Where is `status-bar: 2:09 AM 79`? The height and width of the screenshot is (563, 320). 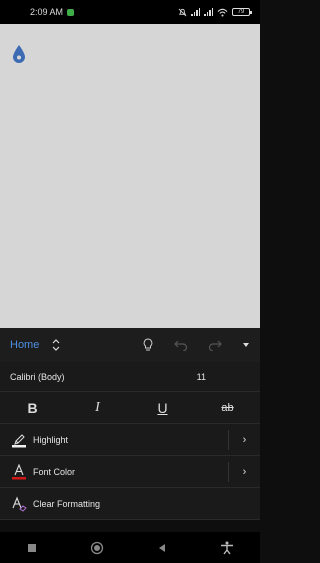 status-bar: 2:09 AM 79 is located at coordinates (130, 12).